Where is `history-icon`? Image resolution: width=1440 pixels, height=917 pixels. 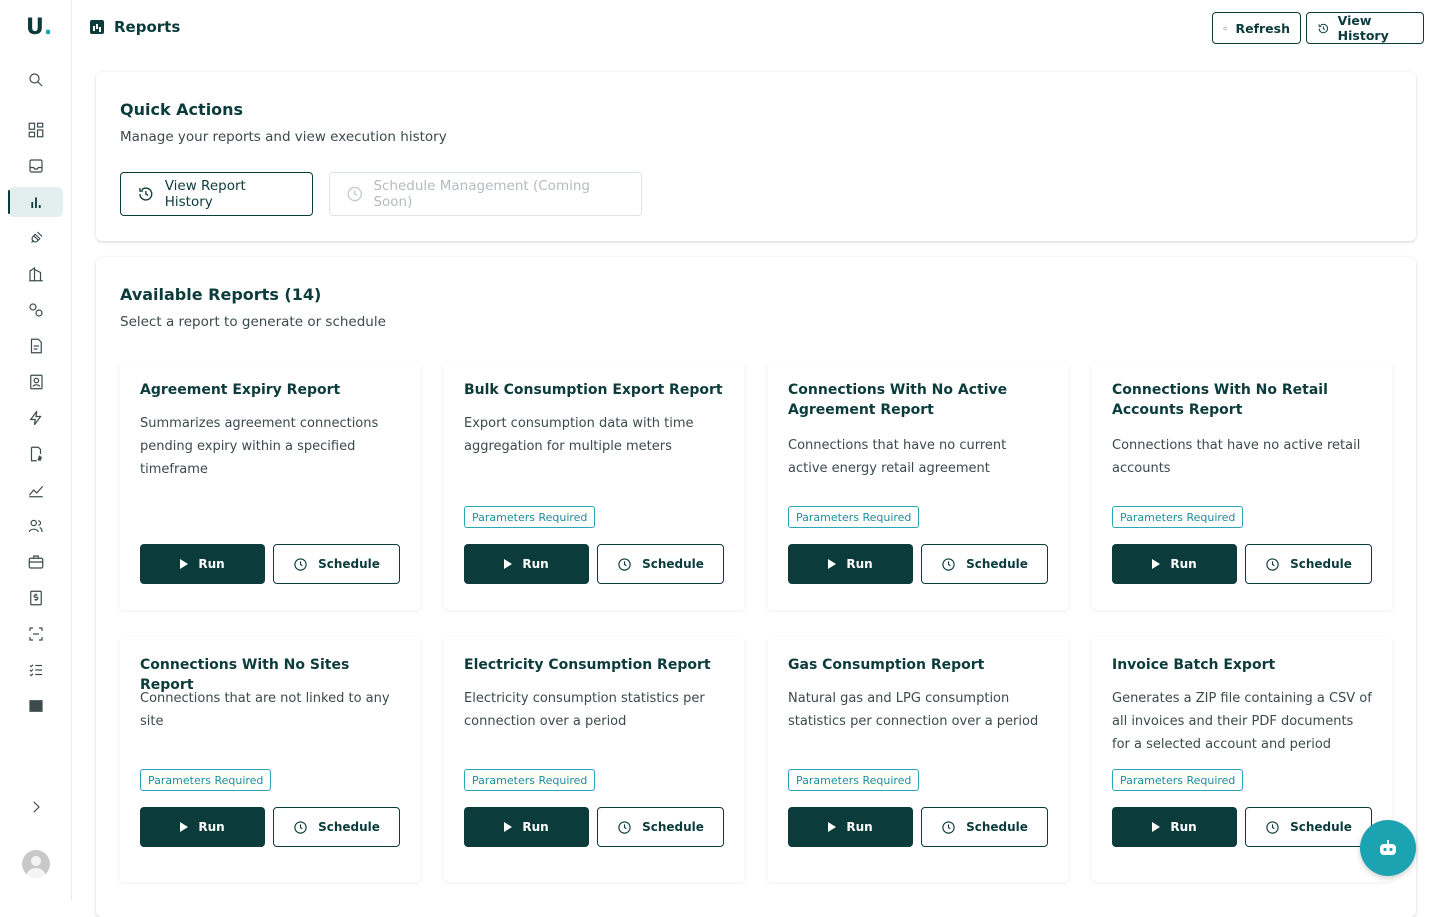
history-icon is located at coordinates (1323, 28).